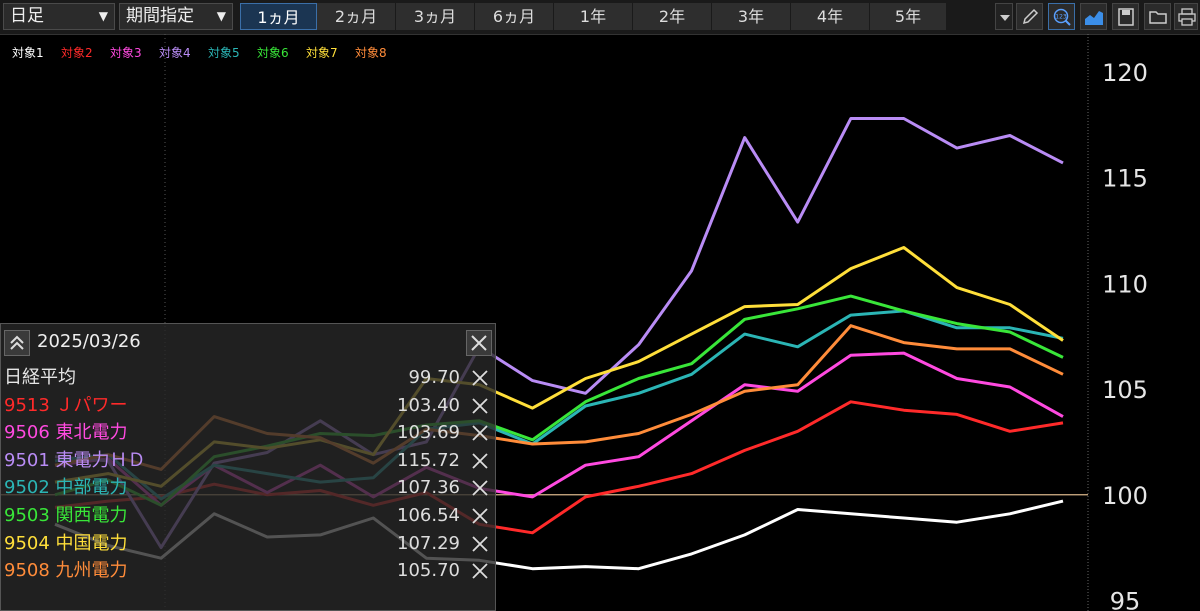 The image size is (1200, 611). What do you see at coordinates (428, 488) in the screenshot?
I see `series-value: 107.36` at bounding box center [428, 488].